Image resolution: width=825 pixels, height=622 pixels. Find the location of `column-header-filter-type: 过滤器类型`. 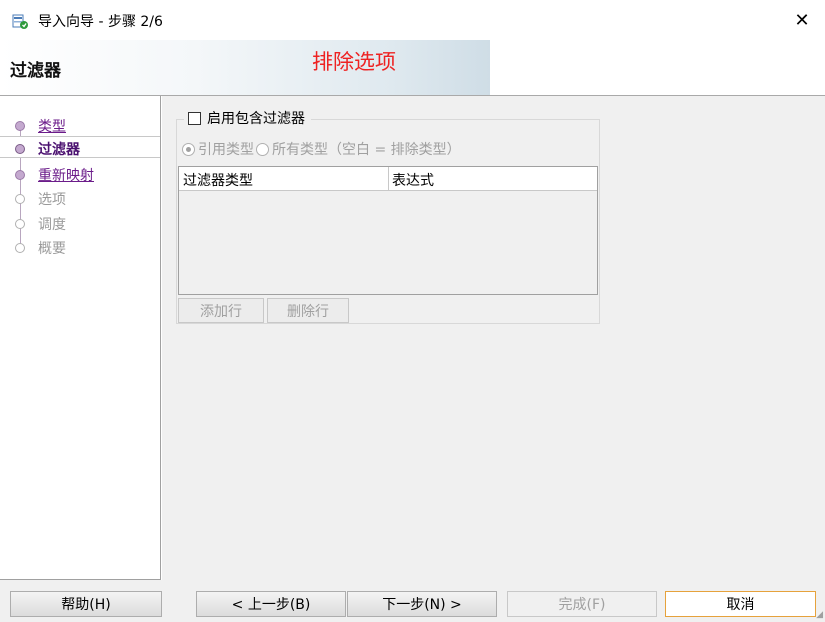

column-header-filter-type: 过滤器类型 is located at coordinates (218, 180).